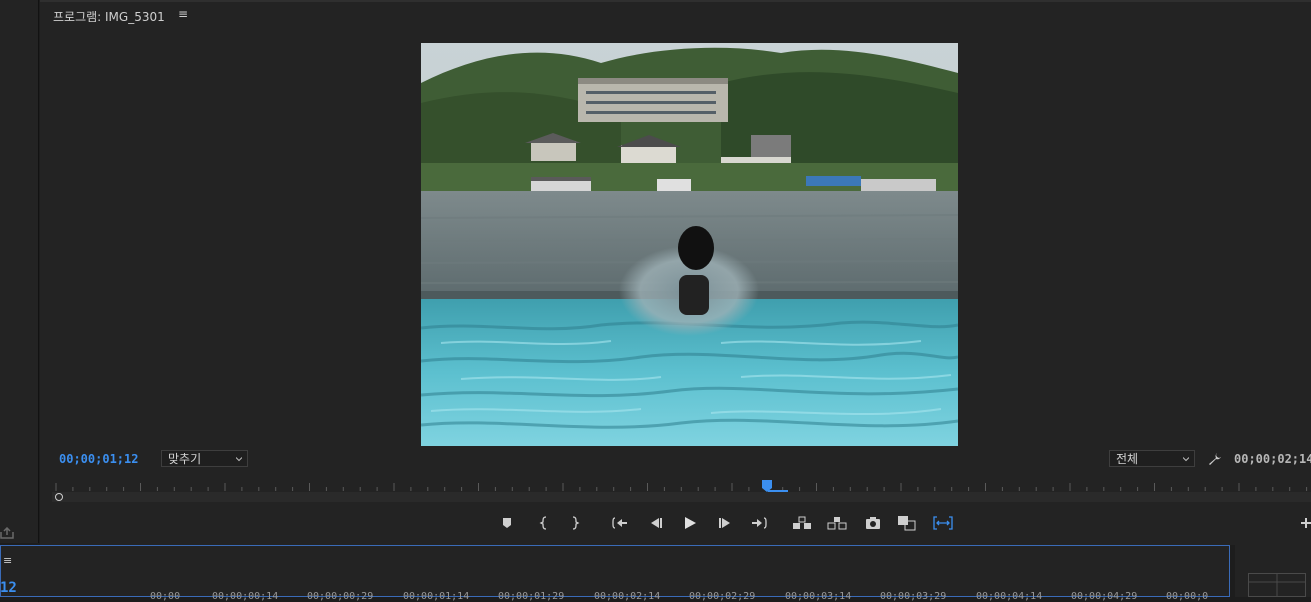 Image resolution: width=1311 pixels, height=602 pixels. I want to click on mark-in-icon, so click(544, 523).